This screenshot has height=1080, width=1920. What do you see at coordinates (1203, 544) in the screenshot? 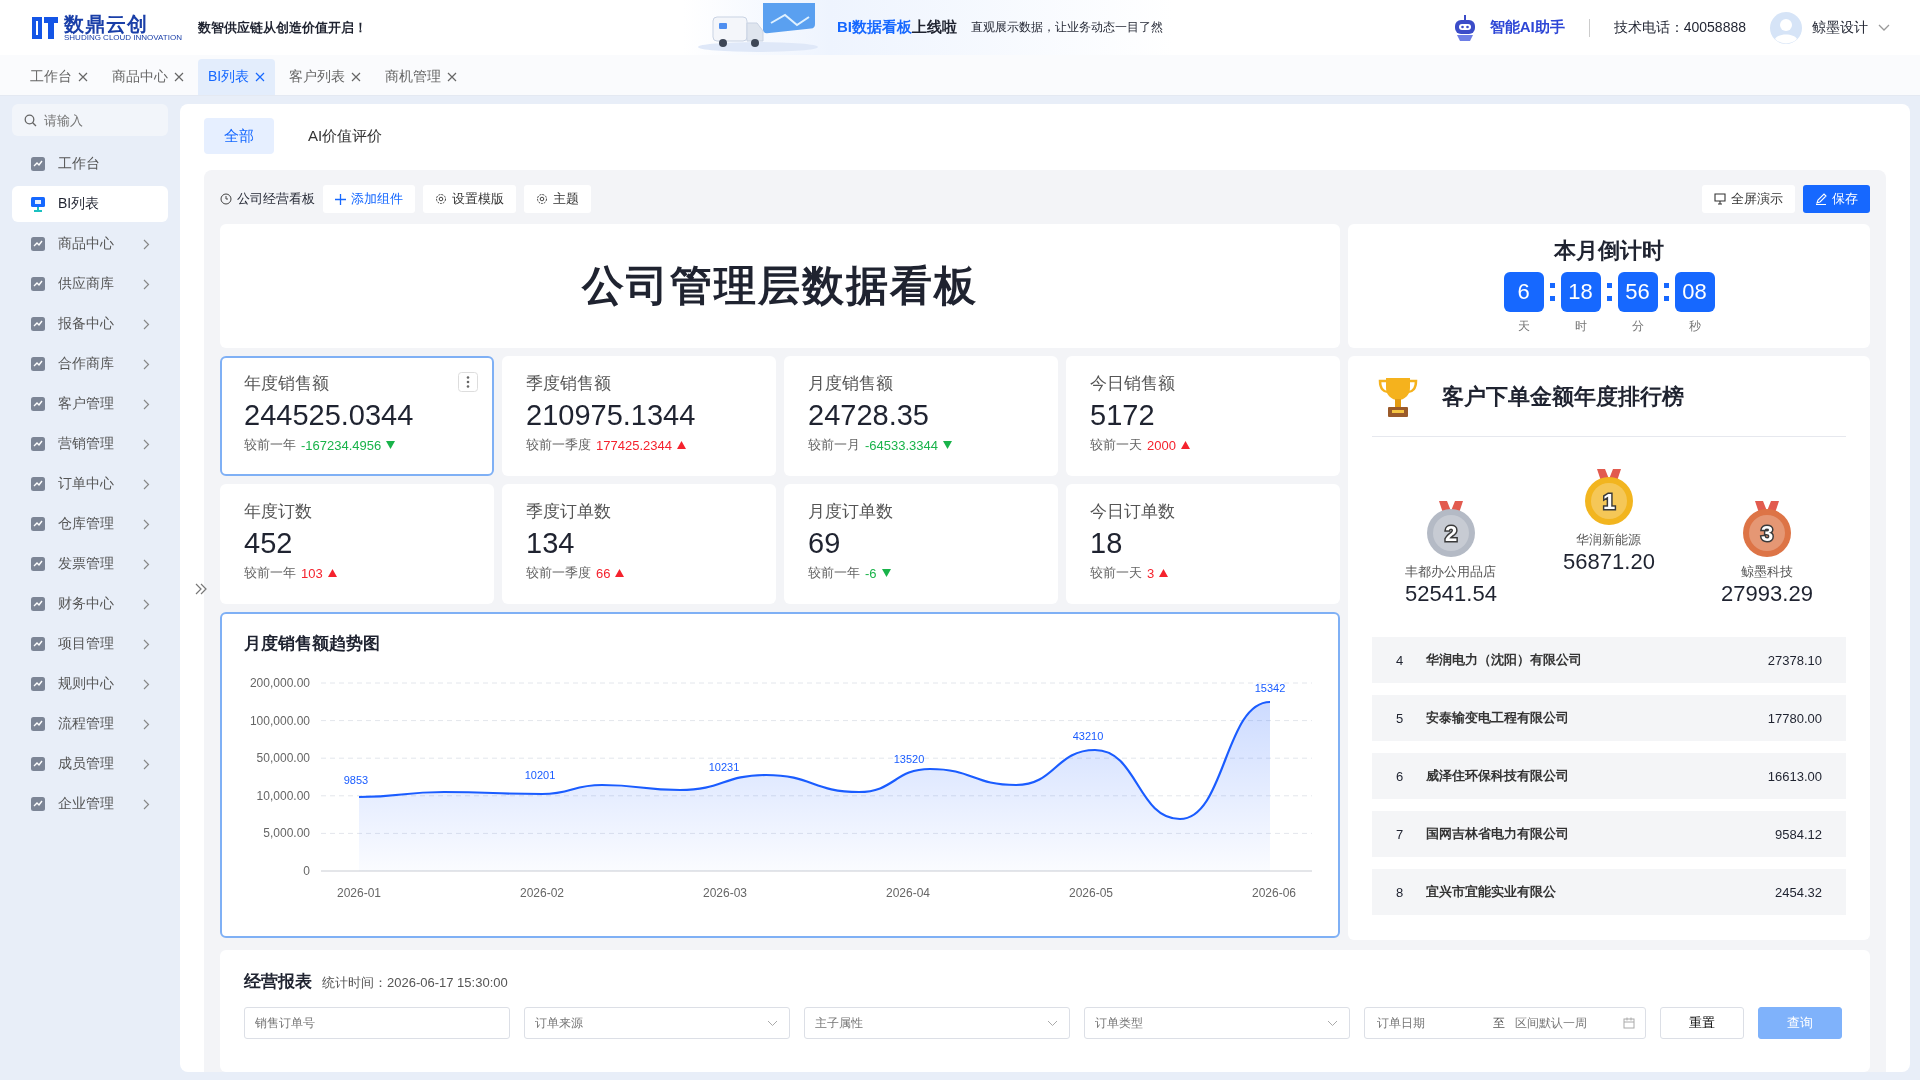
I see `stat-card: 今日订单数 18 较前一天 3` at bounding box center [1203, 544].